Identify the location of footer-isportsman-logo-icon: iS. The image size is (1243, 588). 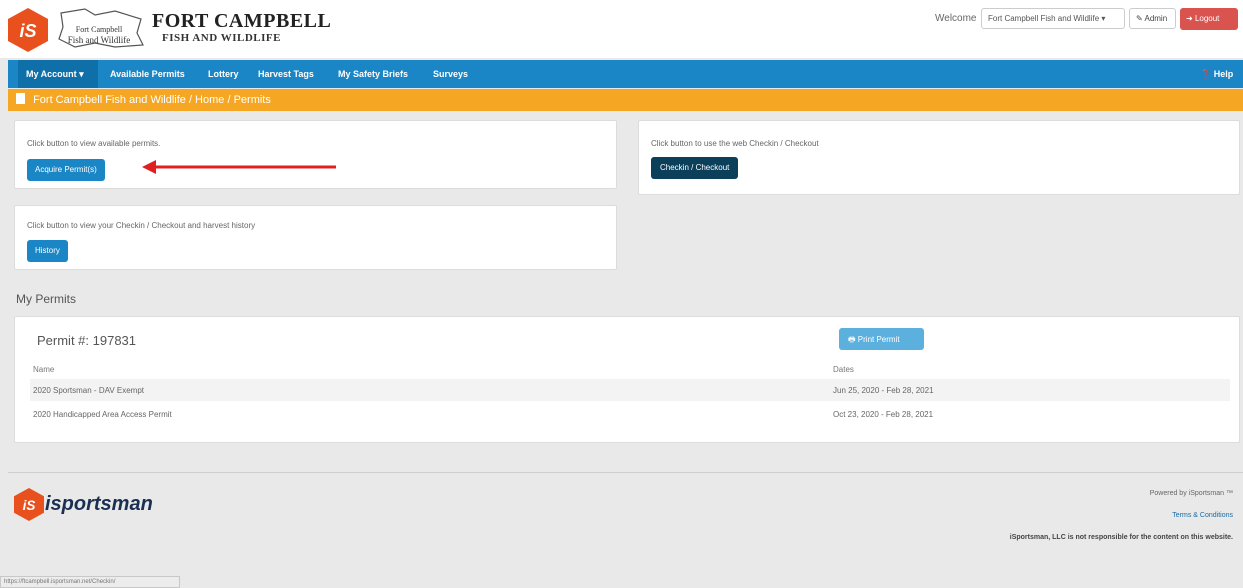
(29, 504).